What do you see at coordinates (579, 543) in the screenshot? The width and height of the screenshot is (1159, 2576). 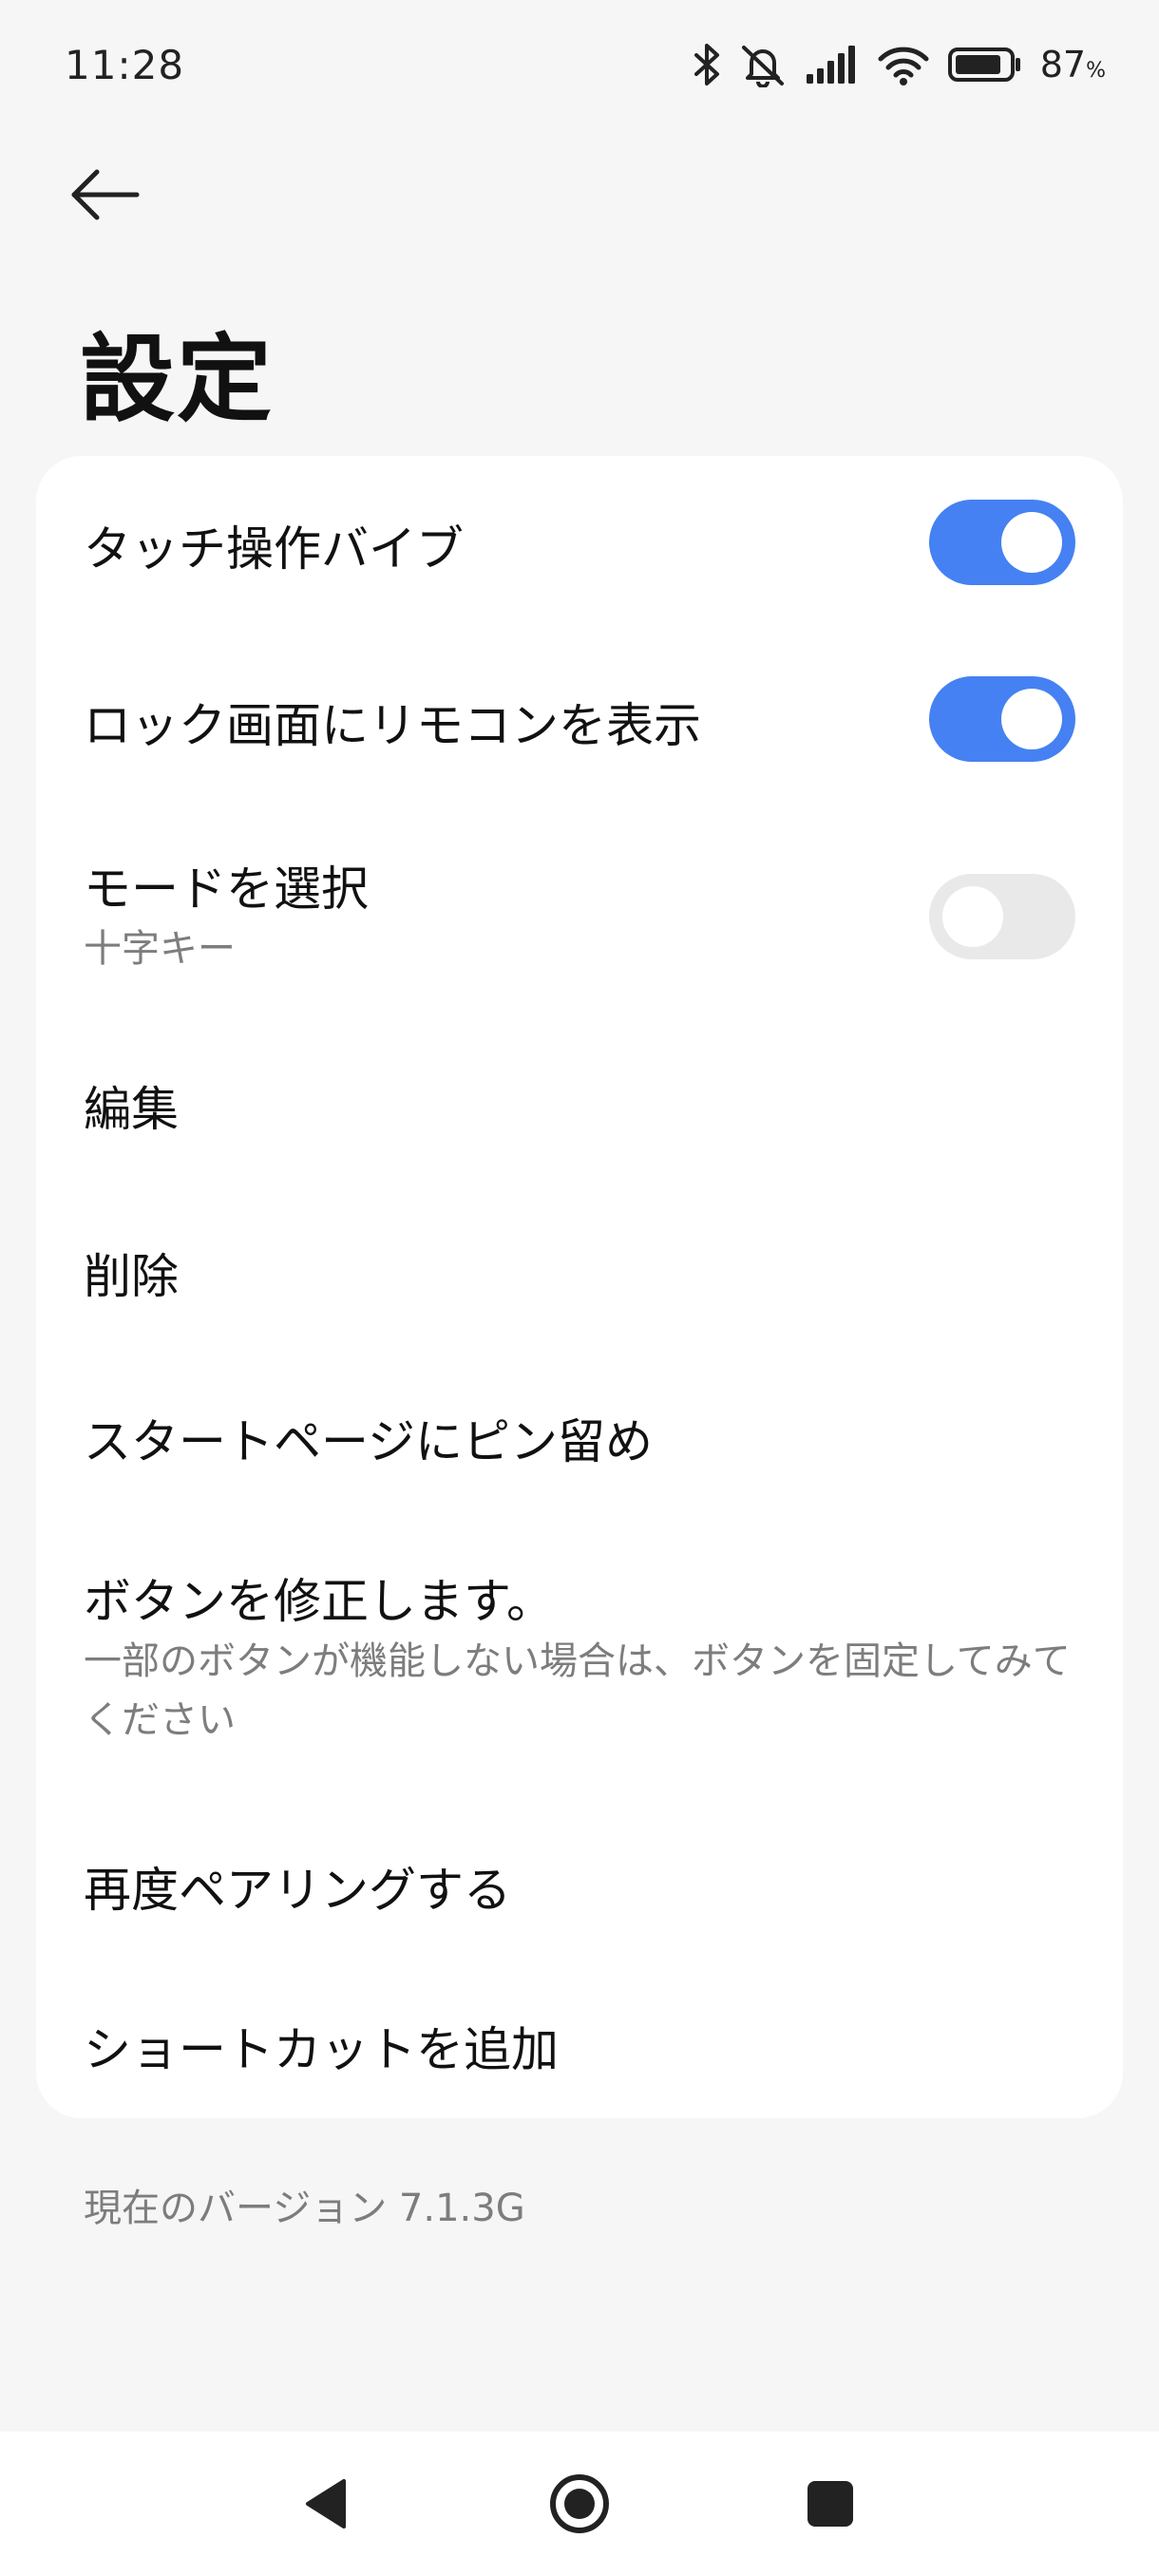 I see `setting-touch-vibration: タッチ操作バイブ` at bounding box center [579, 543].